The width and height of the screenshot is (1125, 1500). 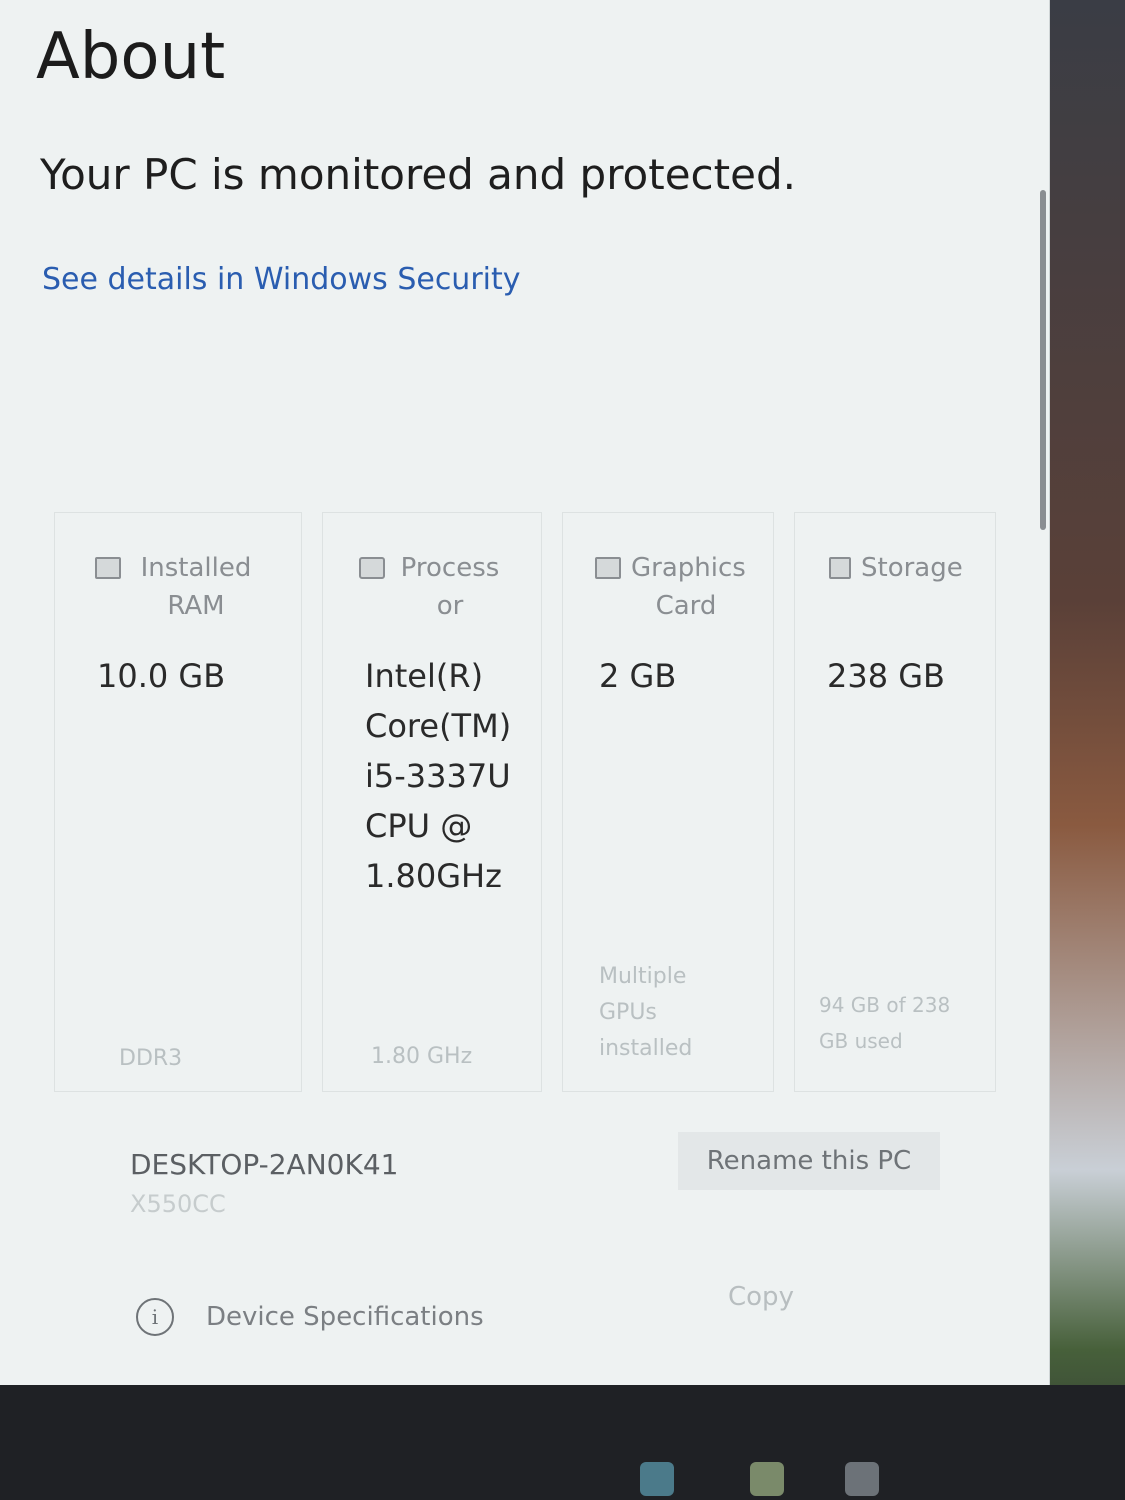 I want to click on spec-card-header: Processor, so click(x=432, y=587).